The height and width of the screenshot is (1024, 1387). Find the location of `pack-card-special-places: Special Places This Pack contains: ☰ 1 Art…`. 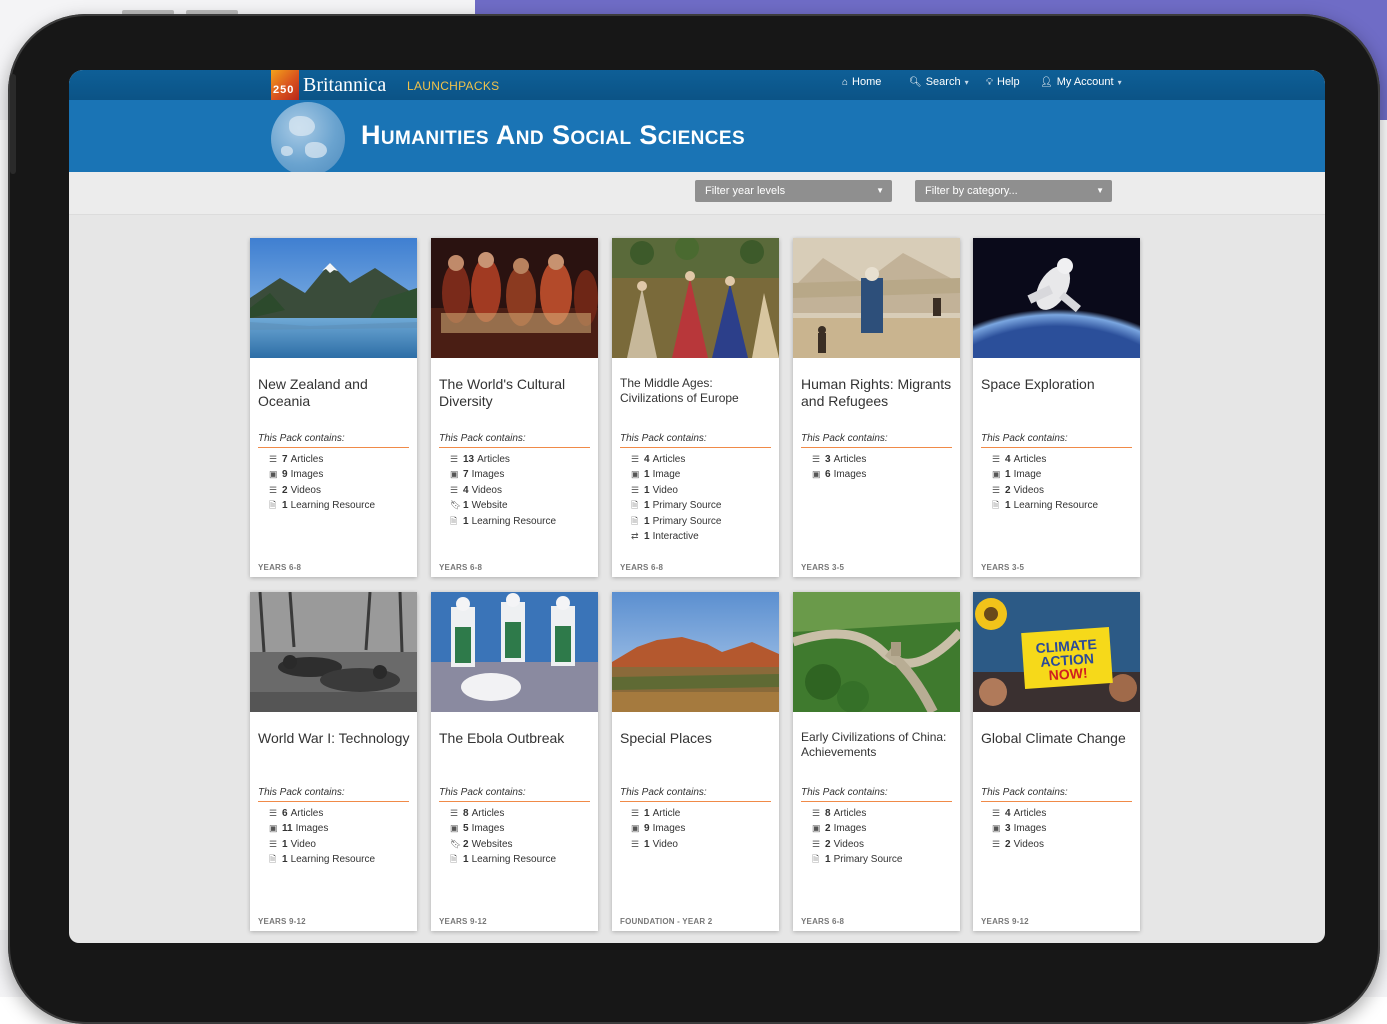

pack-card-special-places: Special Places This Pack contains: ☰ 1 Art… is located at coordinates (695, 761).